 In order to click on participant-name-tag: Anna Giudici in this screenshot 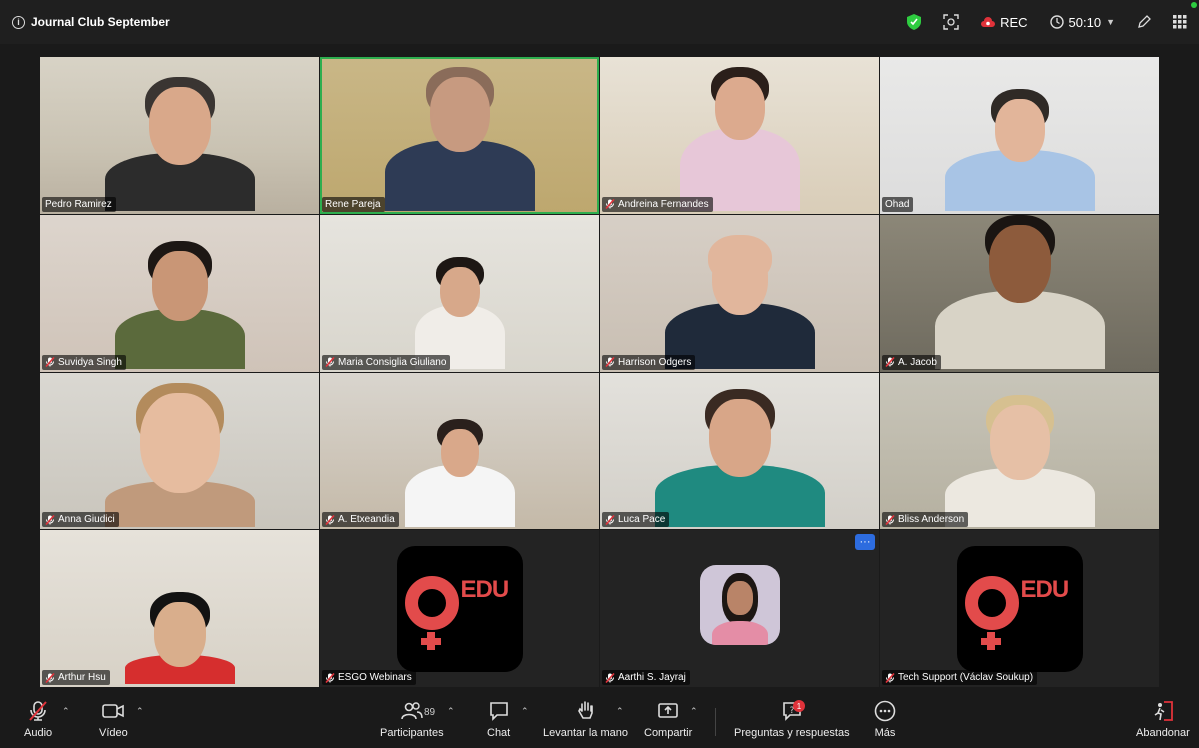, I will do `click(80, 520)`.